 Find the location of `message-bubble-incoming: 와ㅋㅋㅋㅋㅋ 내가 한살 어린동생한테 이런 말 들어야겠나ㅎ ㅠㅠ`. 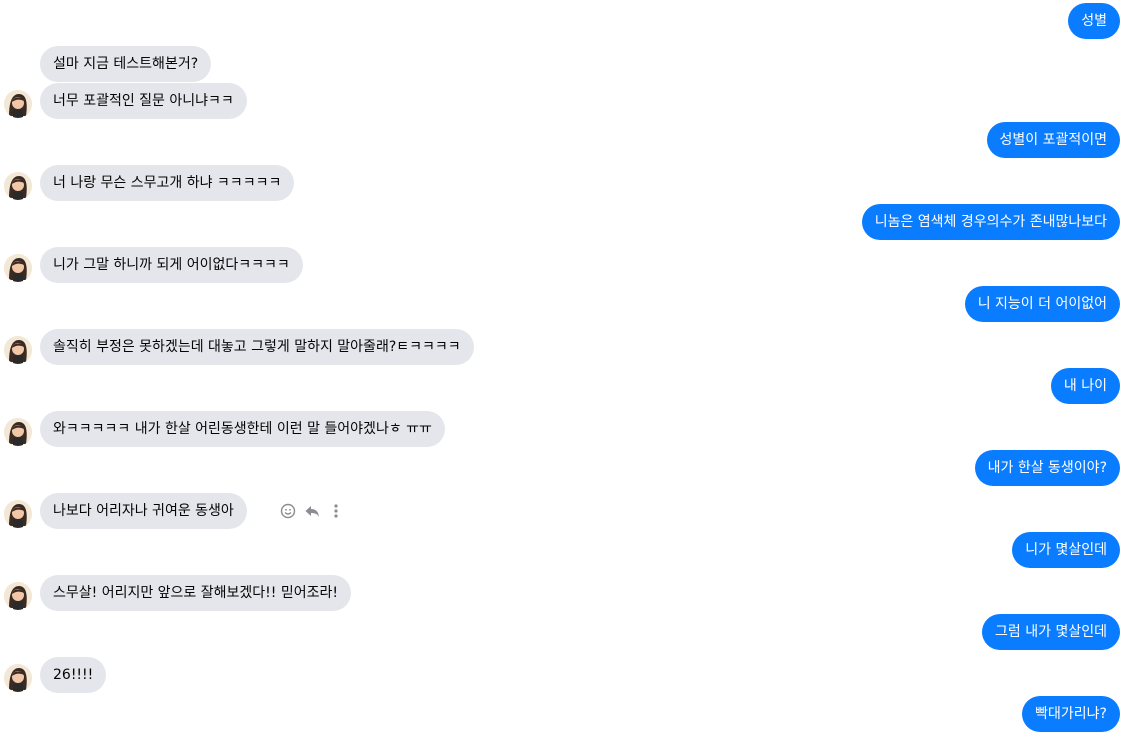

message-bubble-incoming: 와ㅋㅋㅋㅋㅋ 내가 한살 어린동생한테 이런 말 들어야겠나ㅎ ㅠㅠ is located at coordinates (242, 429).